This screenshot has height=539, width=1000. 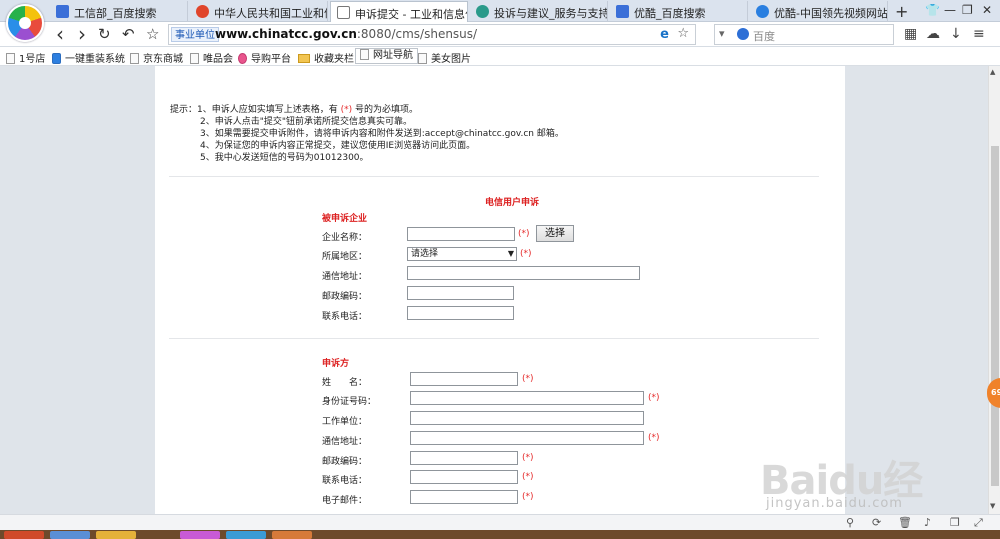 What do you see at coordinates (286, 34) in the screenshot?
I see `url-host: www.chinatcc.gov.cn` at bounding box center [286, 34].